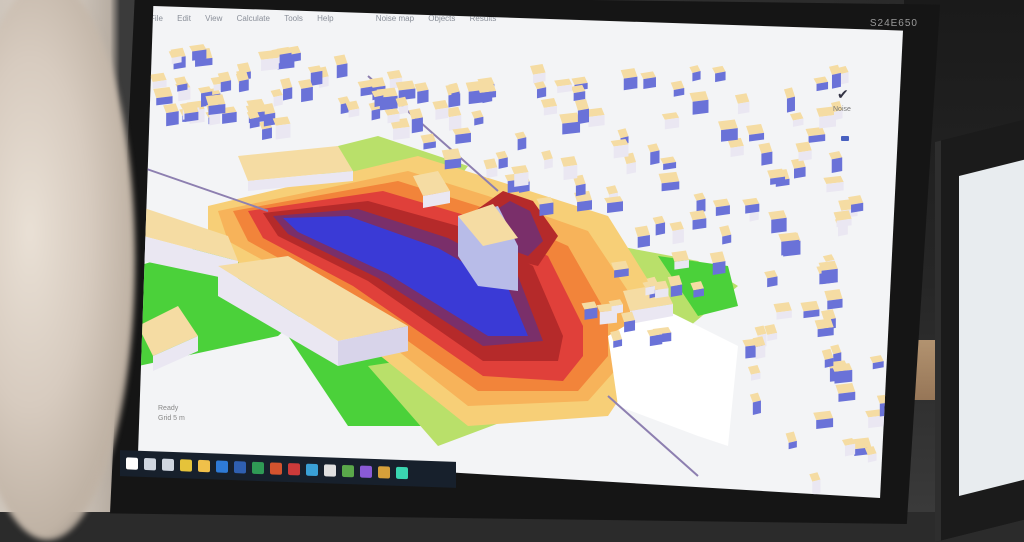  What do you see at coordinates (842, 109) in the screenshot?
I see `panel-label: Noise` at bounding box center [842, 109].